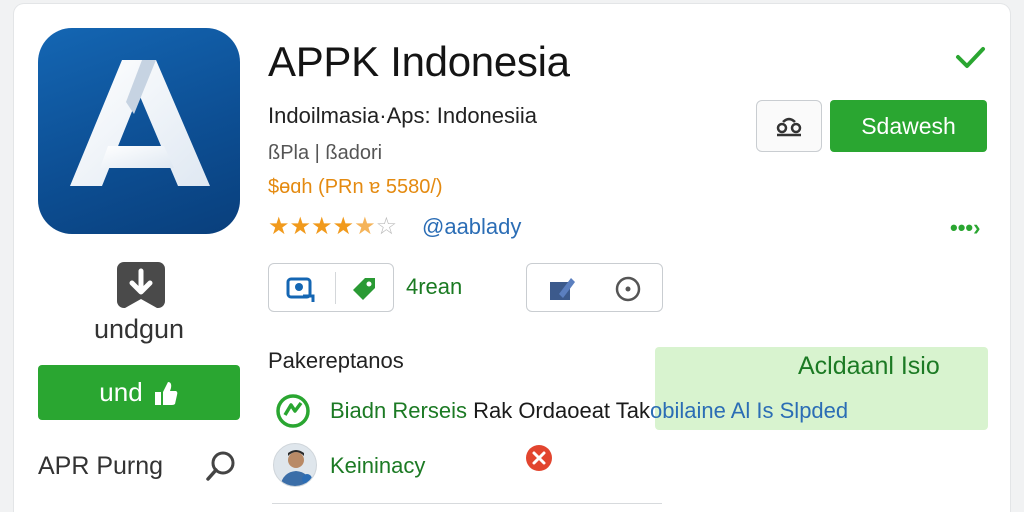 This screenshot has height=512, width=1024. I want to click on image-icon, so click(300, 289).